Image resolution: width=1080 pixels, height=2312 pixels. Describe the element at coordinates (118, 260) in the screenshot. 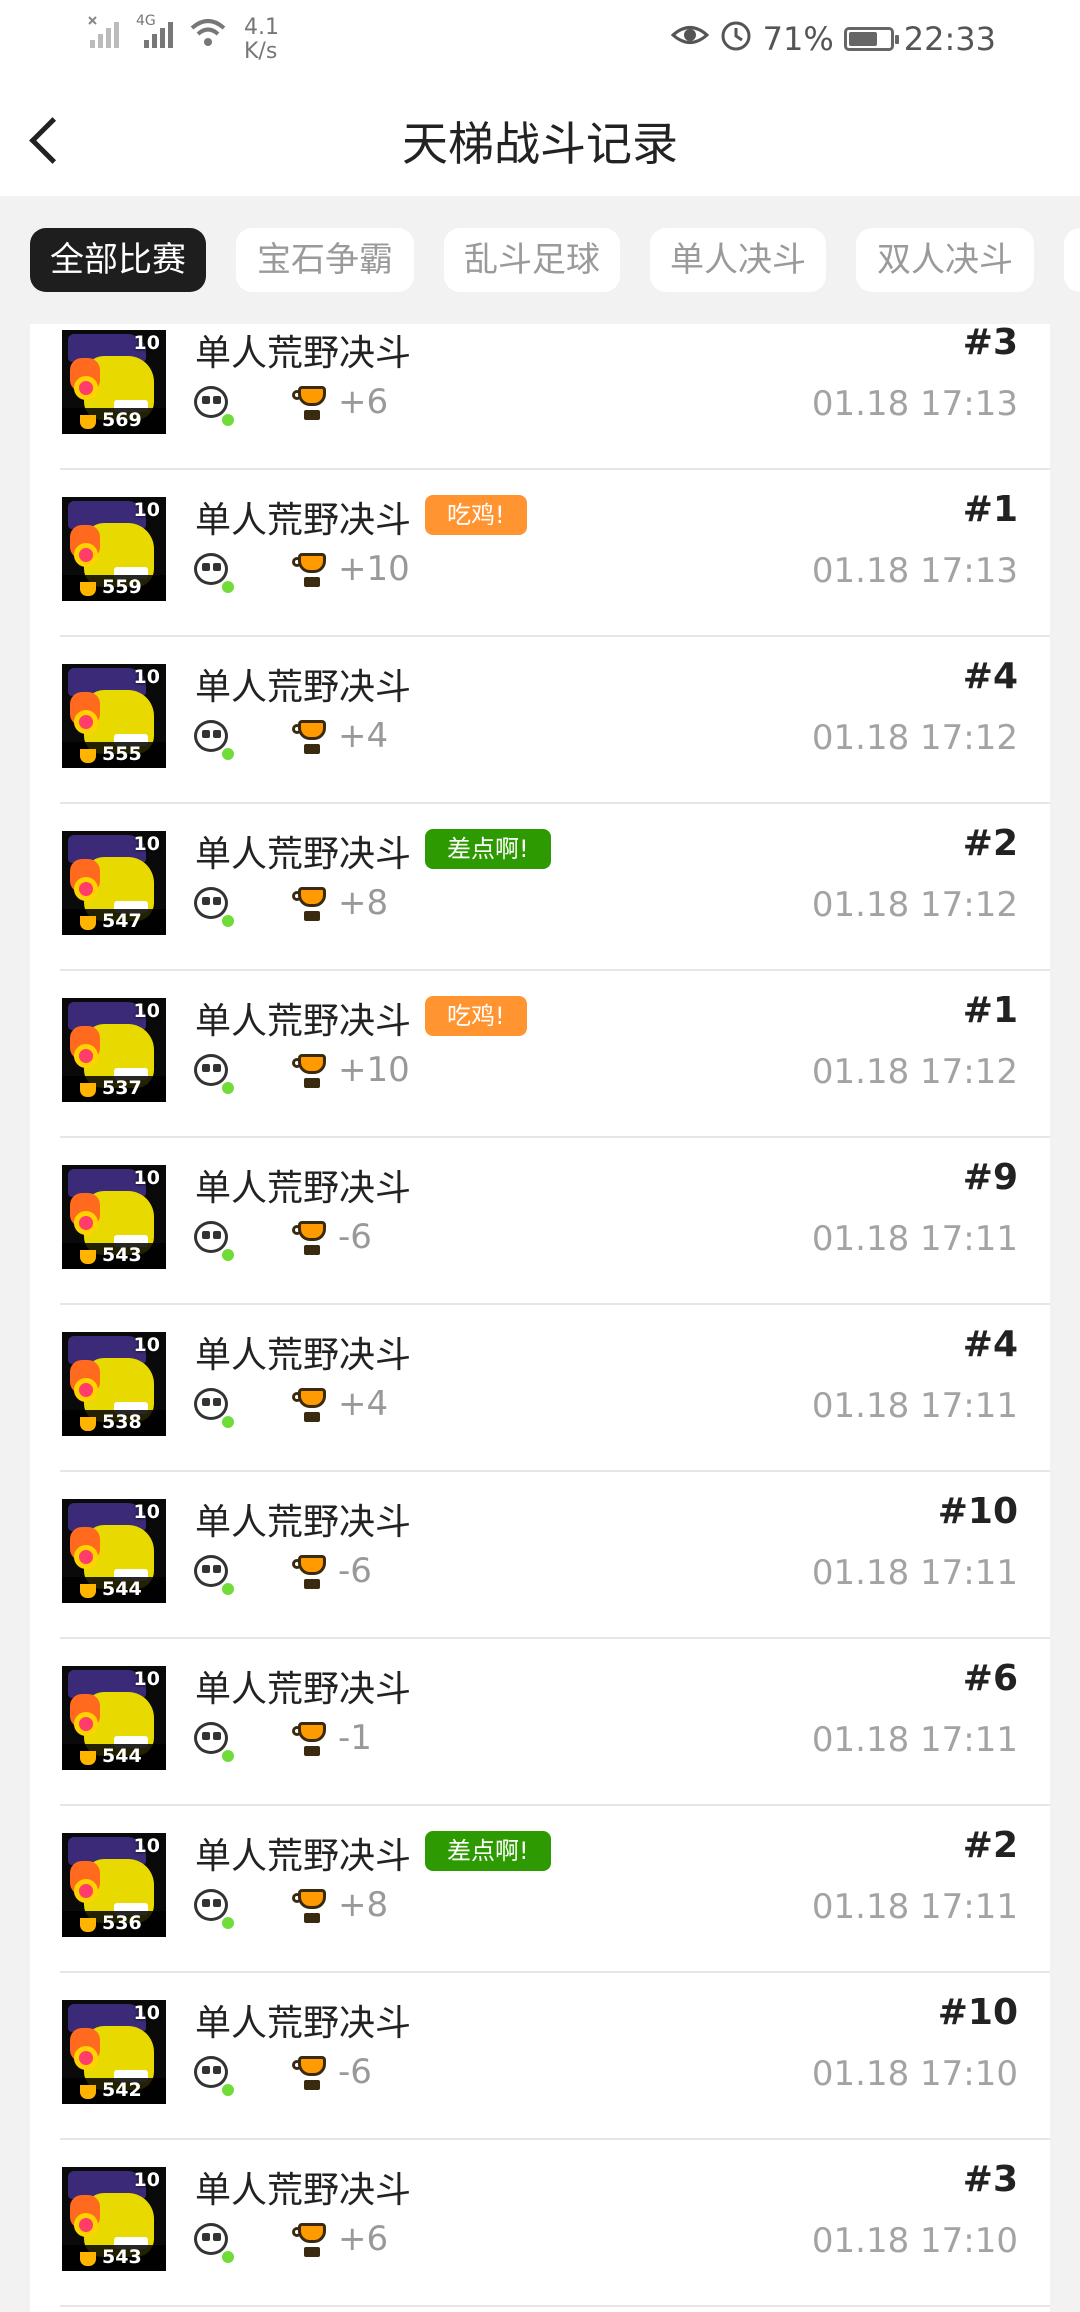

I see `tab-all: 全部比赛` at that location.